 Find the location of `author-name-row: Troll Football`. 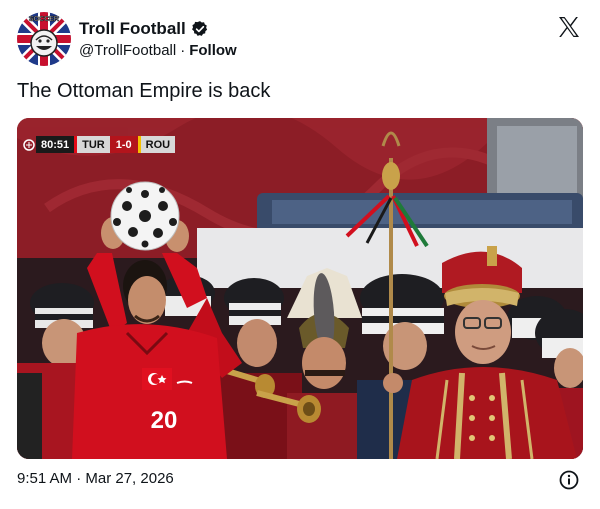

author-name-row: Troll Football is located at coordinates (144, 29).